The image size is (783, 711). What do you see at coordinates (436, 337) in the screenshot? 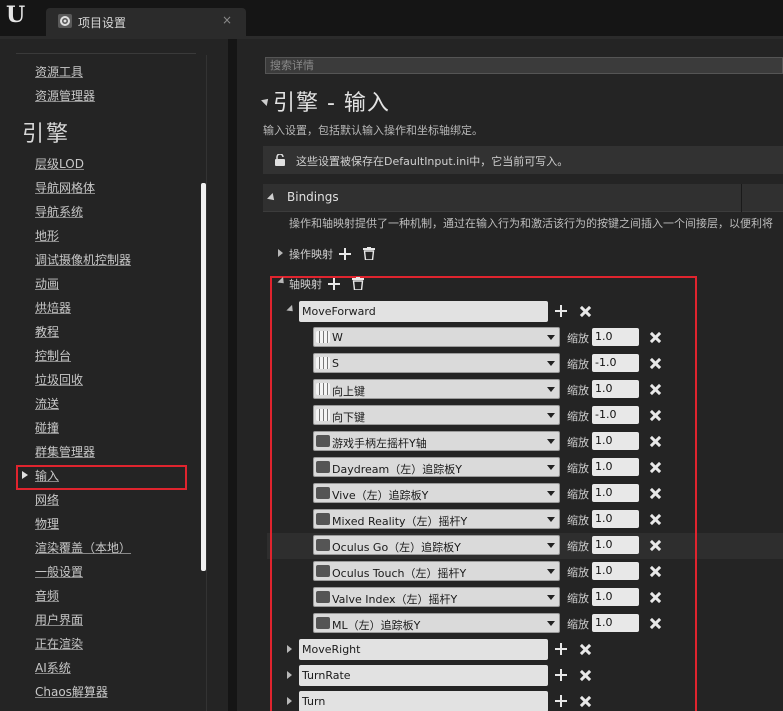
I see `key-selector-dropdown: W` at bounding box center [436, 337].